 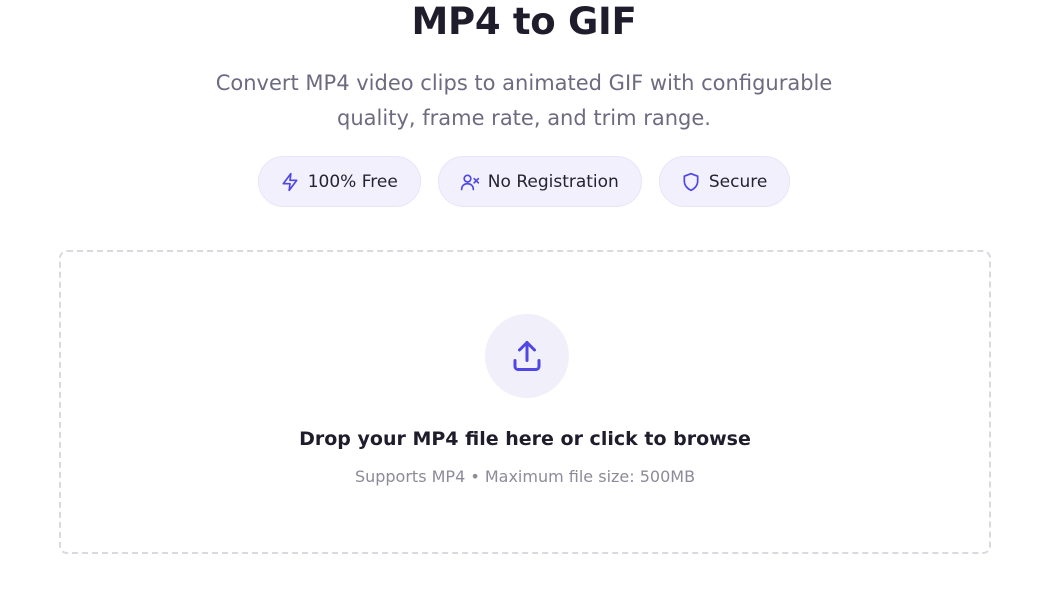 What do you see at coordinates (524, 21) in the screenshot?
I see `page-title: MP4 to GIF` at bounding box center [524, 21].